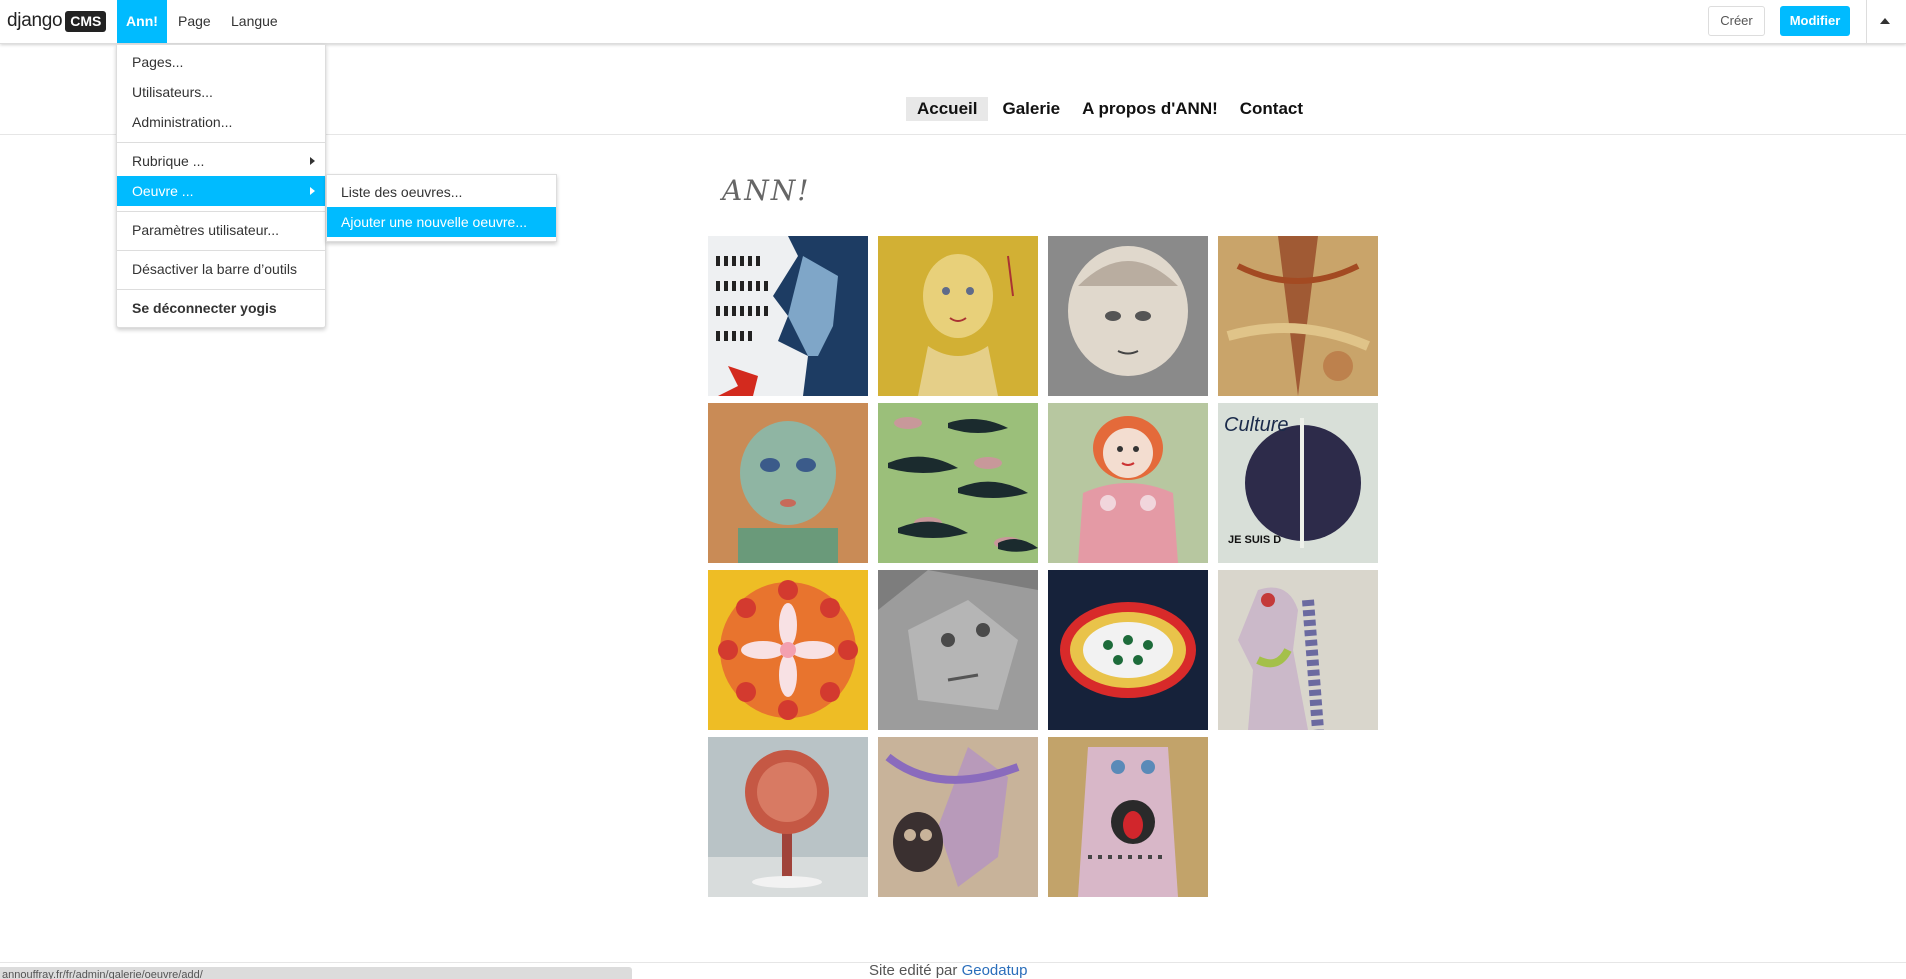  I want to click on nav-link-galerie: Galerie, so click(1031, 109).